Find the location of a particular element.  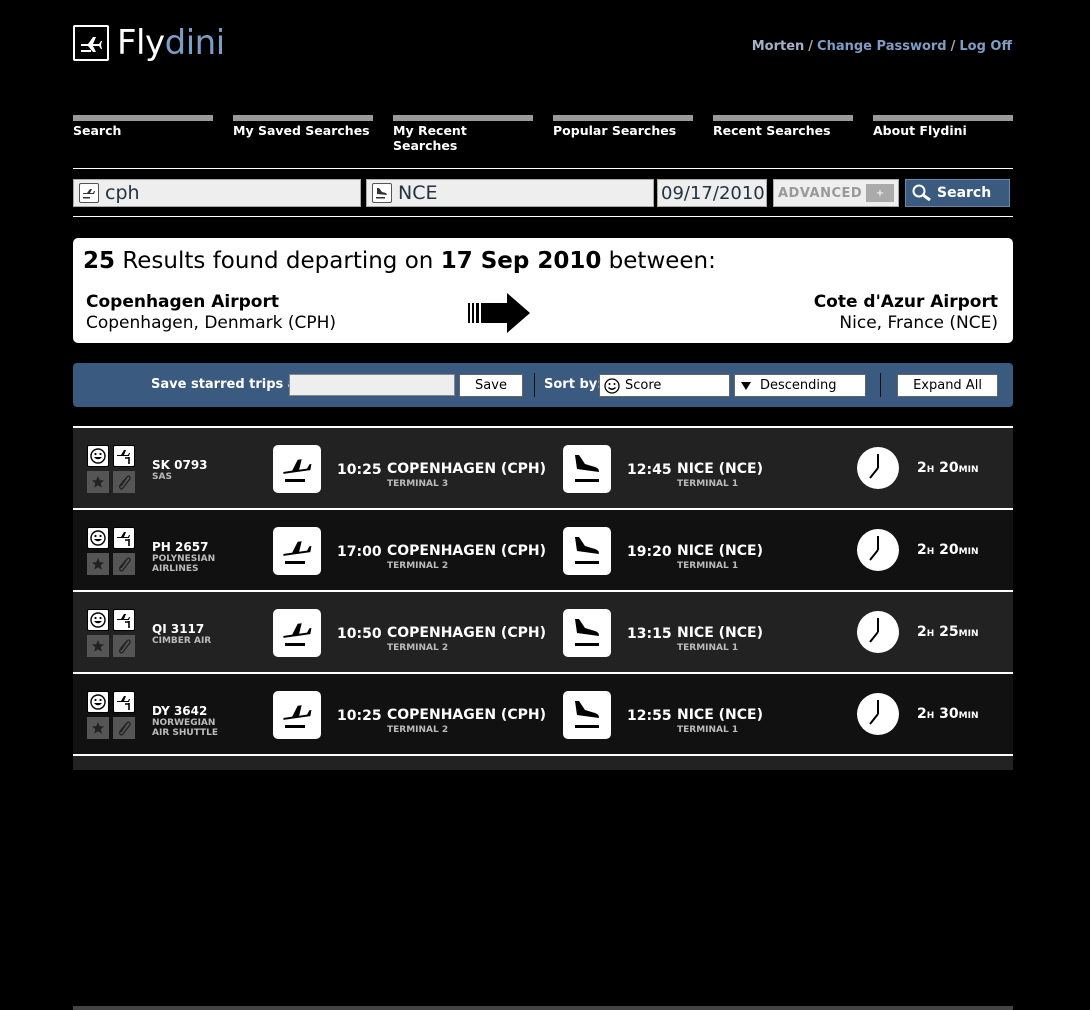

destination-name: Cote d'Azur Airport is located at coordinates (905, 302).